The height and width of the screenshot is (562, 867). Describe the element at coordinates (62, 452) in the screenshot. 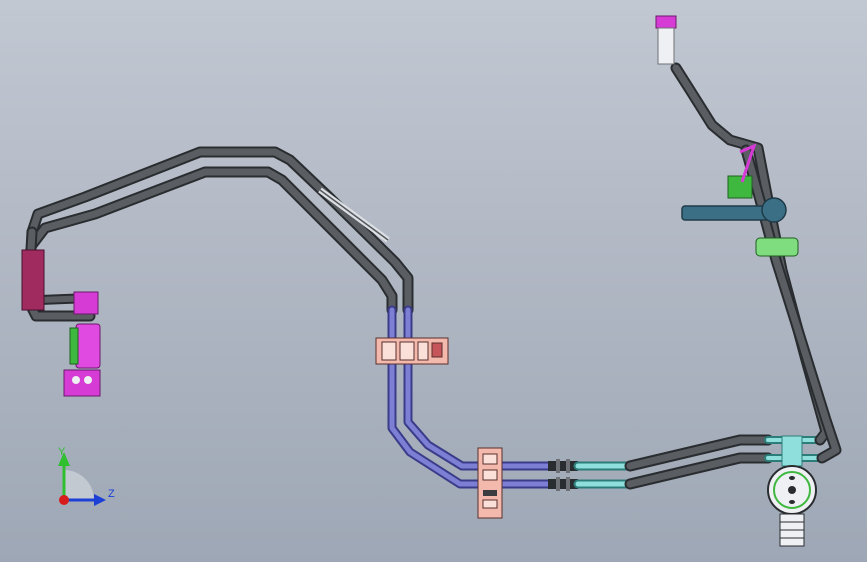

I see `y-axis-label: Y` at that location.